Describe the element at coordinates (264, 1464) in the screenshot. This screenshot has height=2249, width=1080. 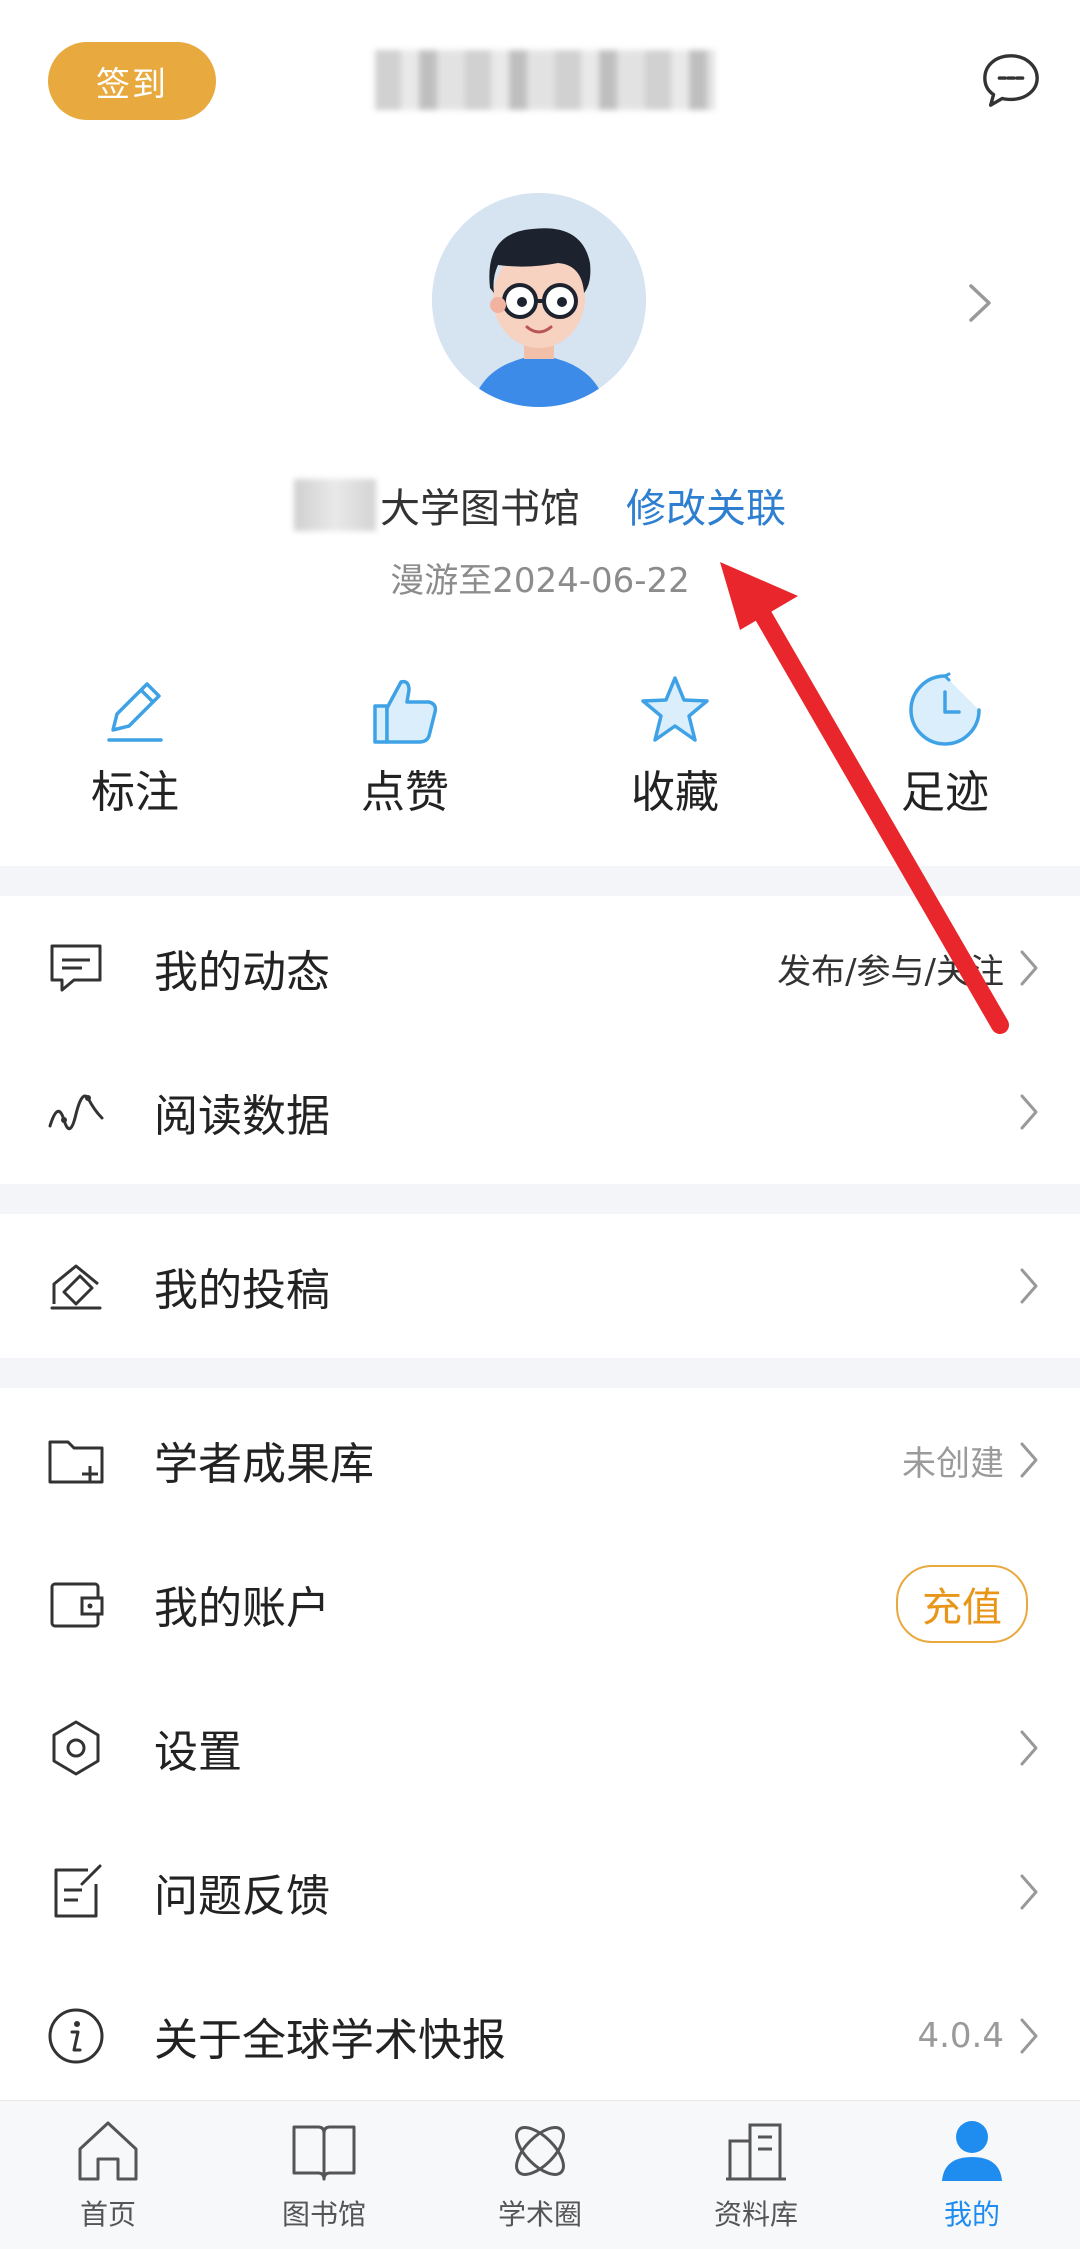
I see `menu-label: 学者成果库` at that location.